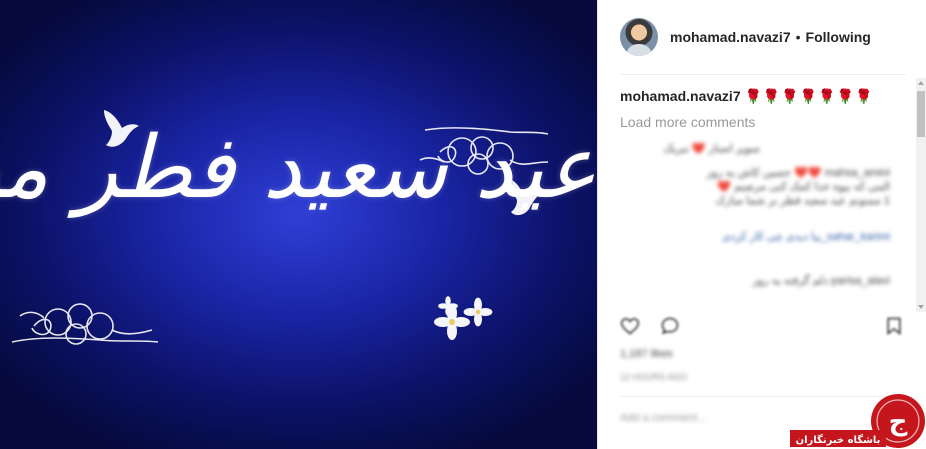 The height and width of the screenshot is (449, 926). Describe the element at coordinates (730, 37) in the screenshot. I see `header-username: mohamad.navazi7` at that location.